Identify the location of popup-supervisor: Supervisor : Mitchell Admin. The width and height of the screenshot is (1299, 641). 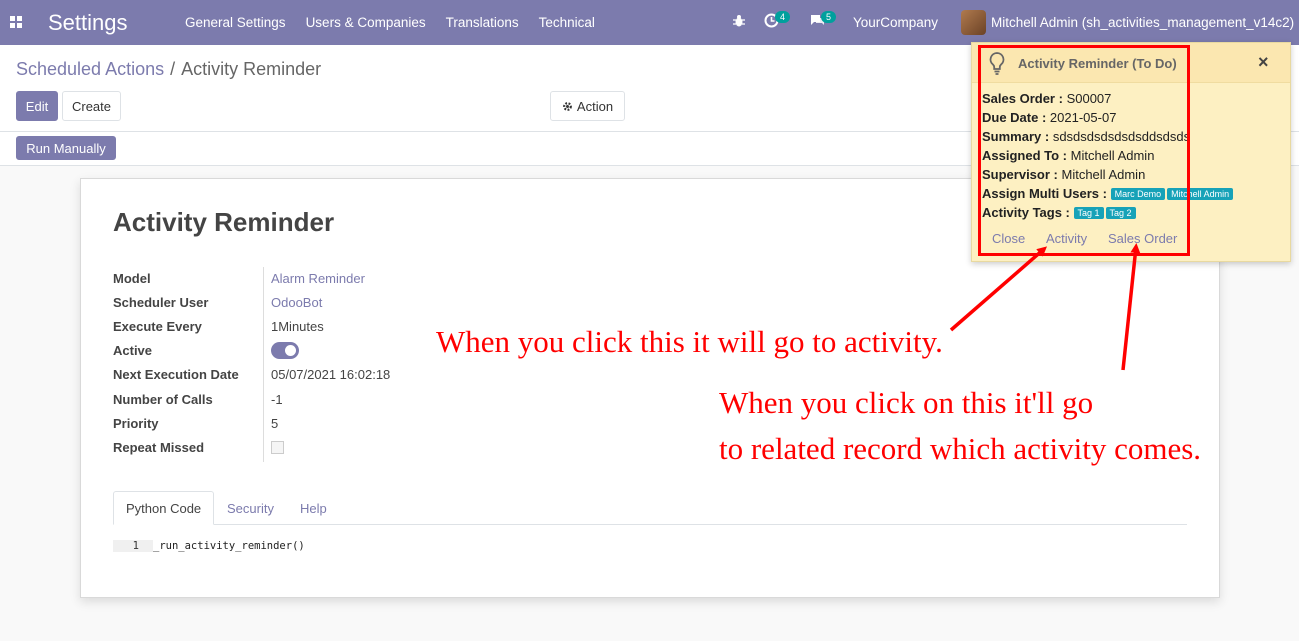
(1108, 176).